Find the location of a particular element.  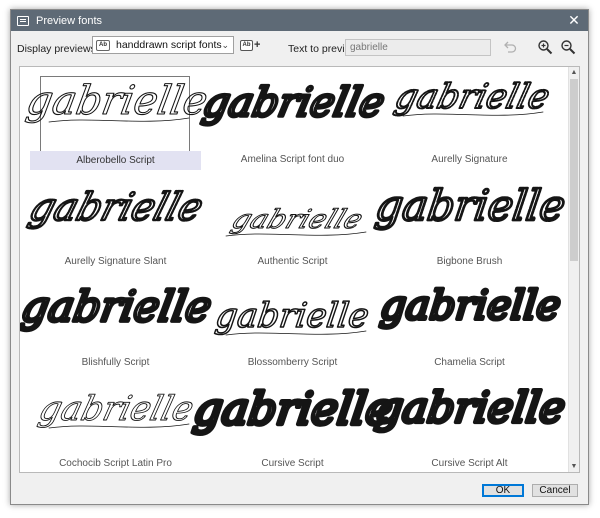

zoom-in-icon is located at coordinates (545, 47).